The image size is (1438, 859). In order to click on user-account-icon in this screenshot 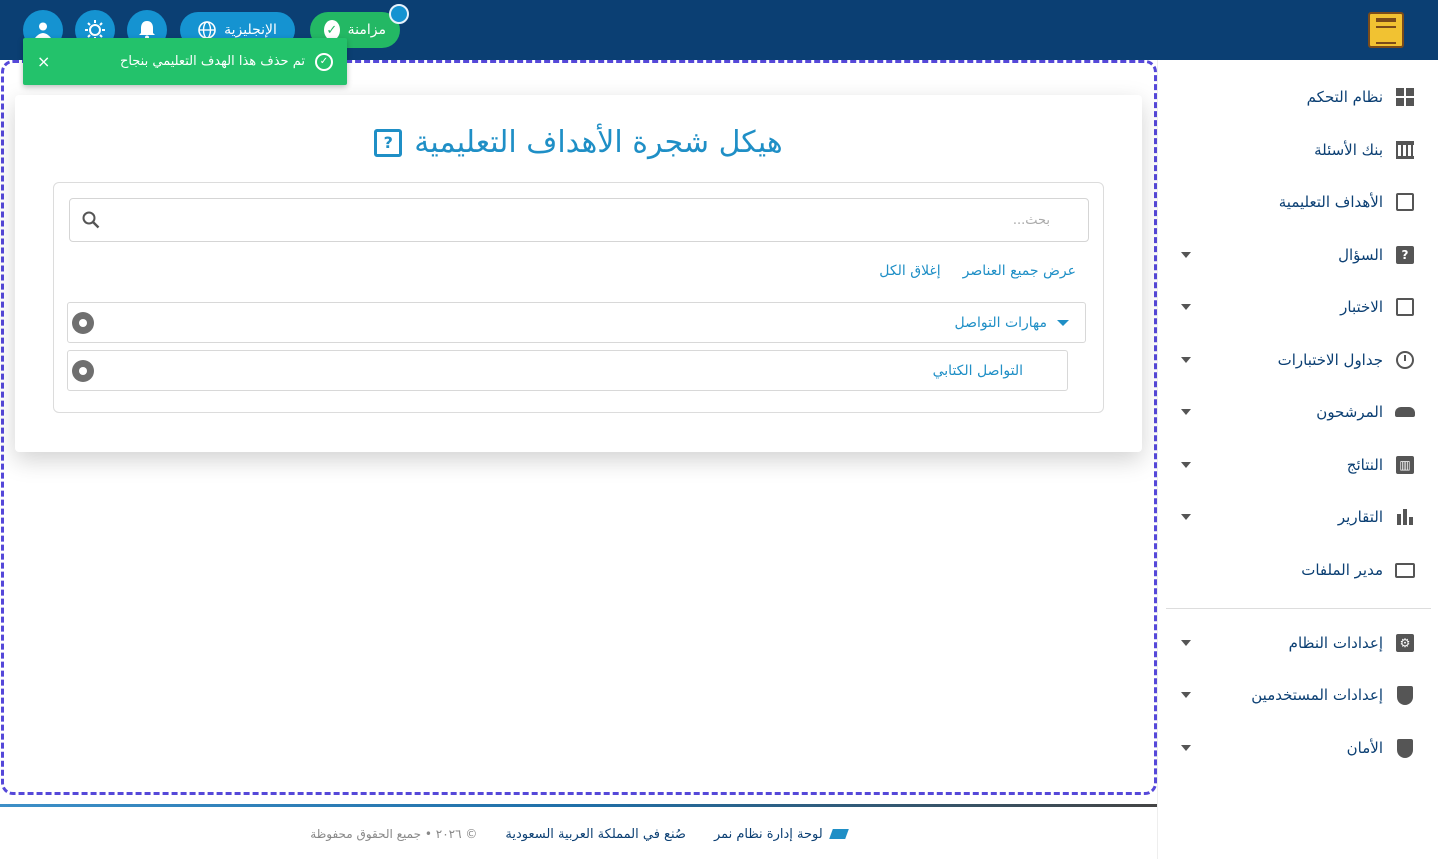, I will do `click(43, 30)`.